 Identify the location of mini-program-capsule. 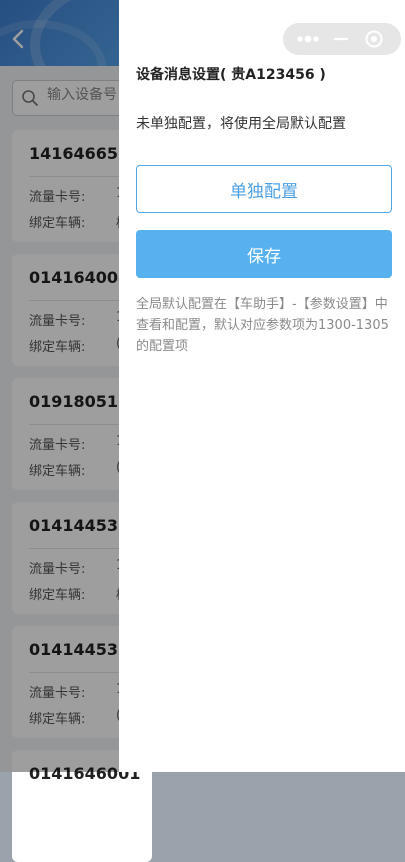
(342, 39).